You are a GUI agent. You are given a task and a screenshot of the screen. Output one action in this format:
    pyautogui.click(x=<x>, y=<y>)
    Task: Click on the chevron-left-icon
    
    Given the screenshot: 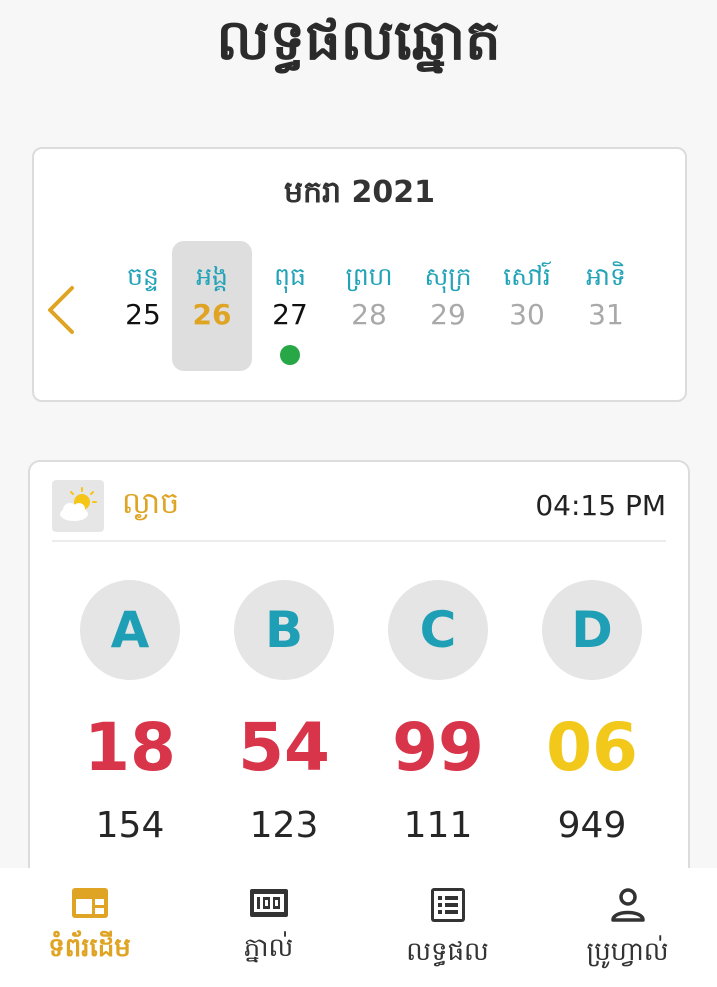 What is the action you would take?
    pyautogui.click(x=61, y=310)
    